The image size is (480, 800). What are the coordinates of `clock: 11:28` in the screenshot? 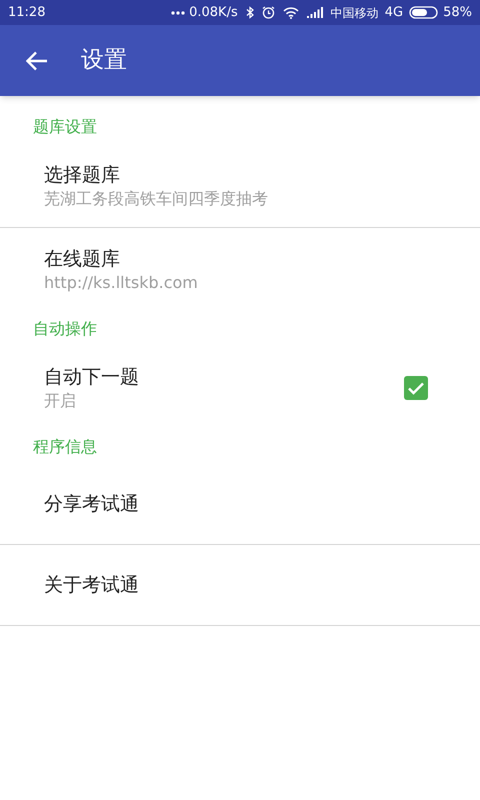 It's located at (27, 13).